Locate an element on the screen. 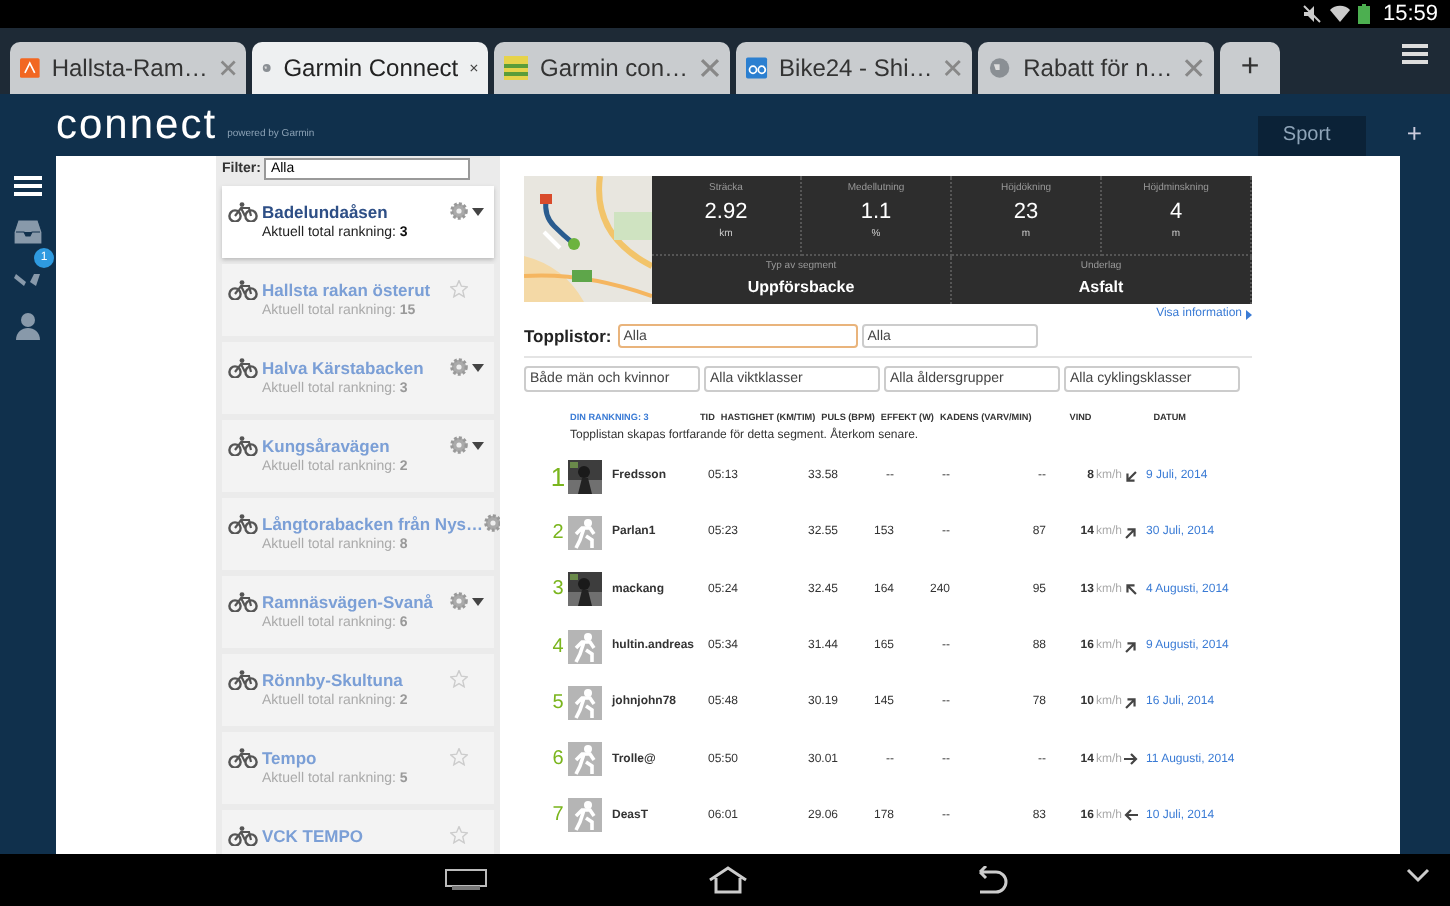 Image resolution: width=1450 pixels, height=906 pixels. rank-number: 3 is located at coordinates (558, 589).